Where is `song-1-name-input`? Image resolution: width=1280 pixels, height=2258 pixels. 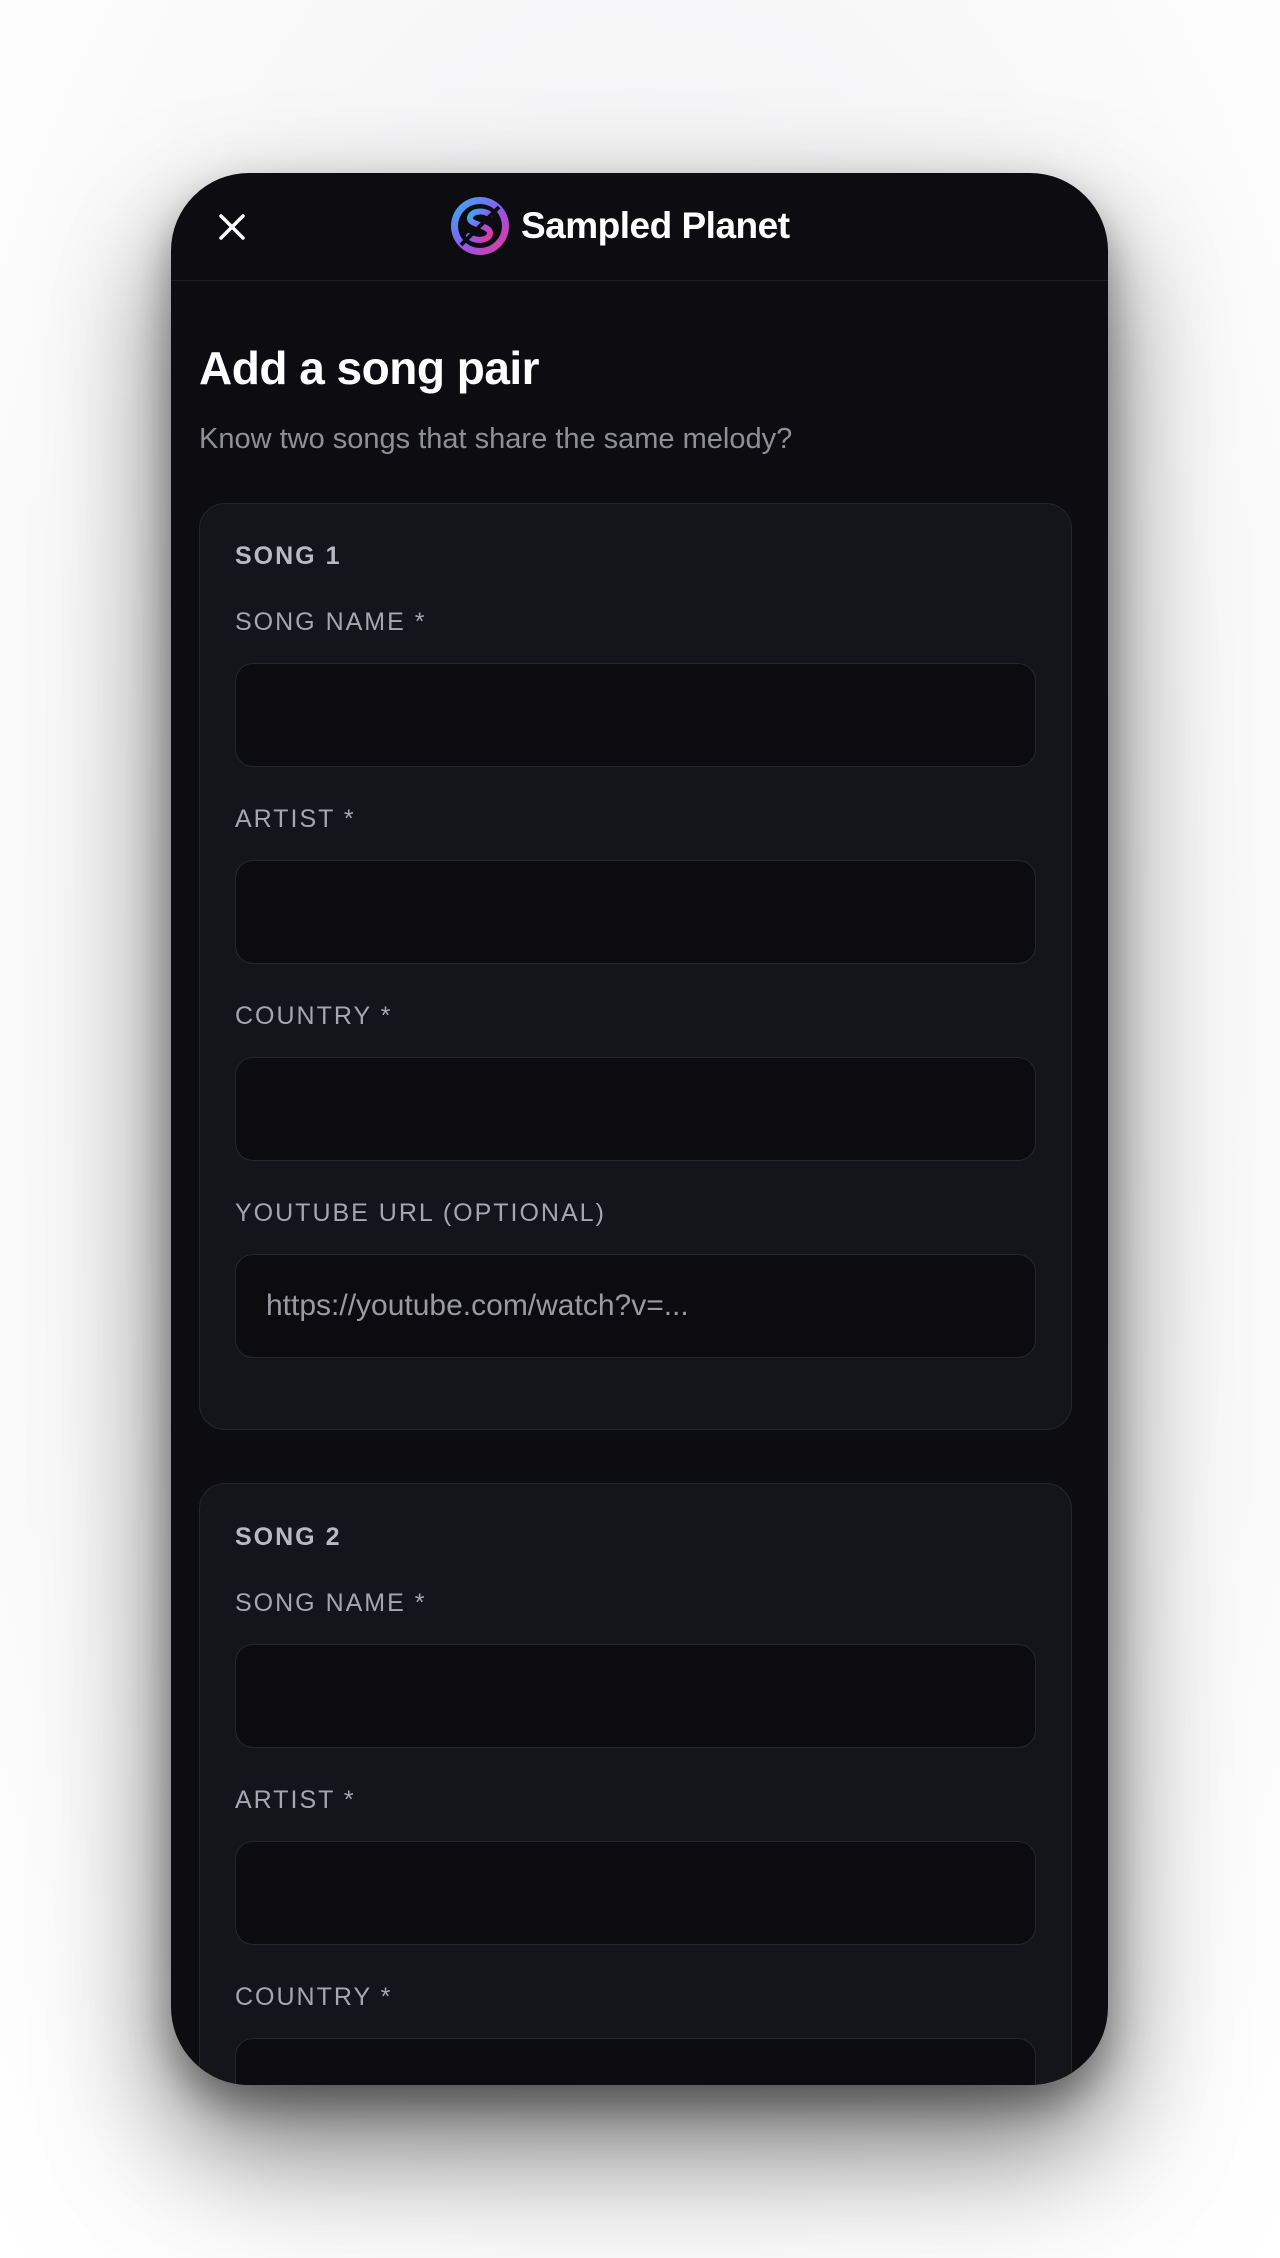
song-1-name-input is located at coordinates (635, 715).